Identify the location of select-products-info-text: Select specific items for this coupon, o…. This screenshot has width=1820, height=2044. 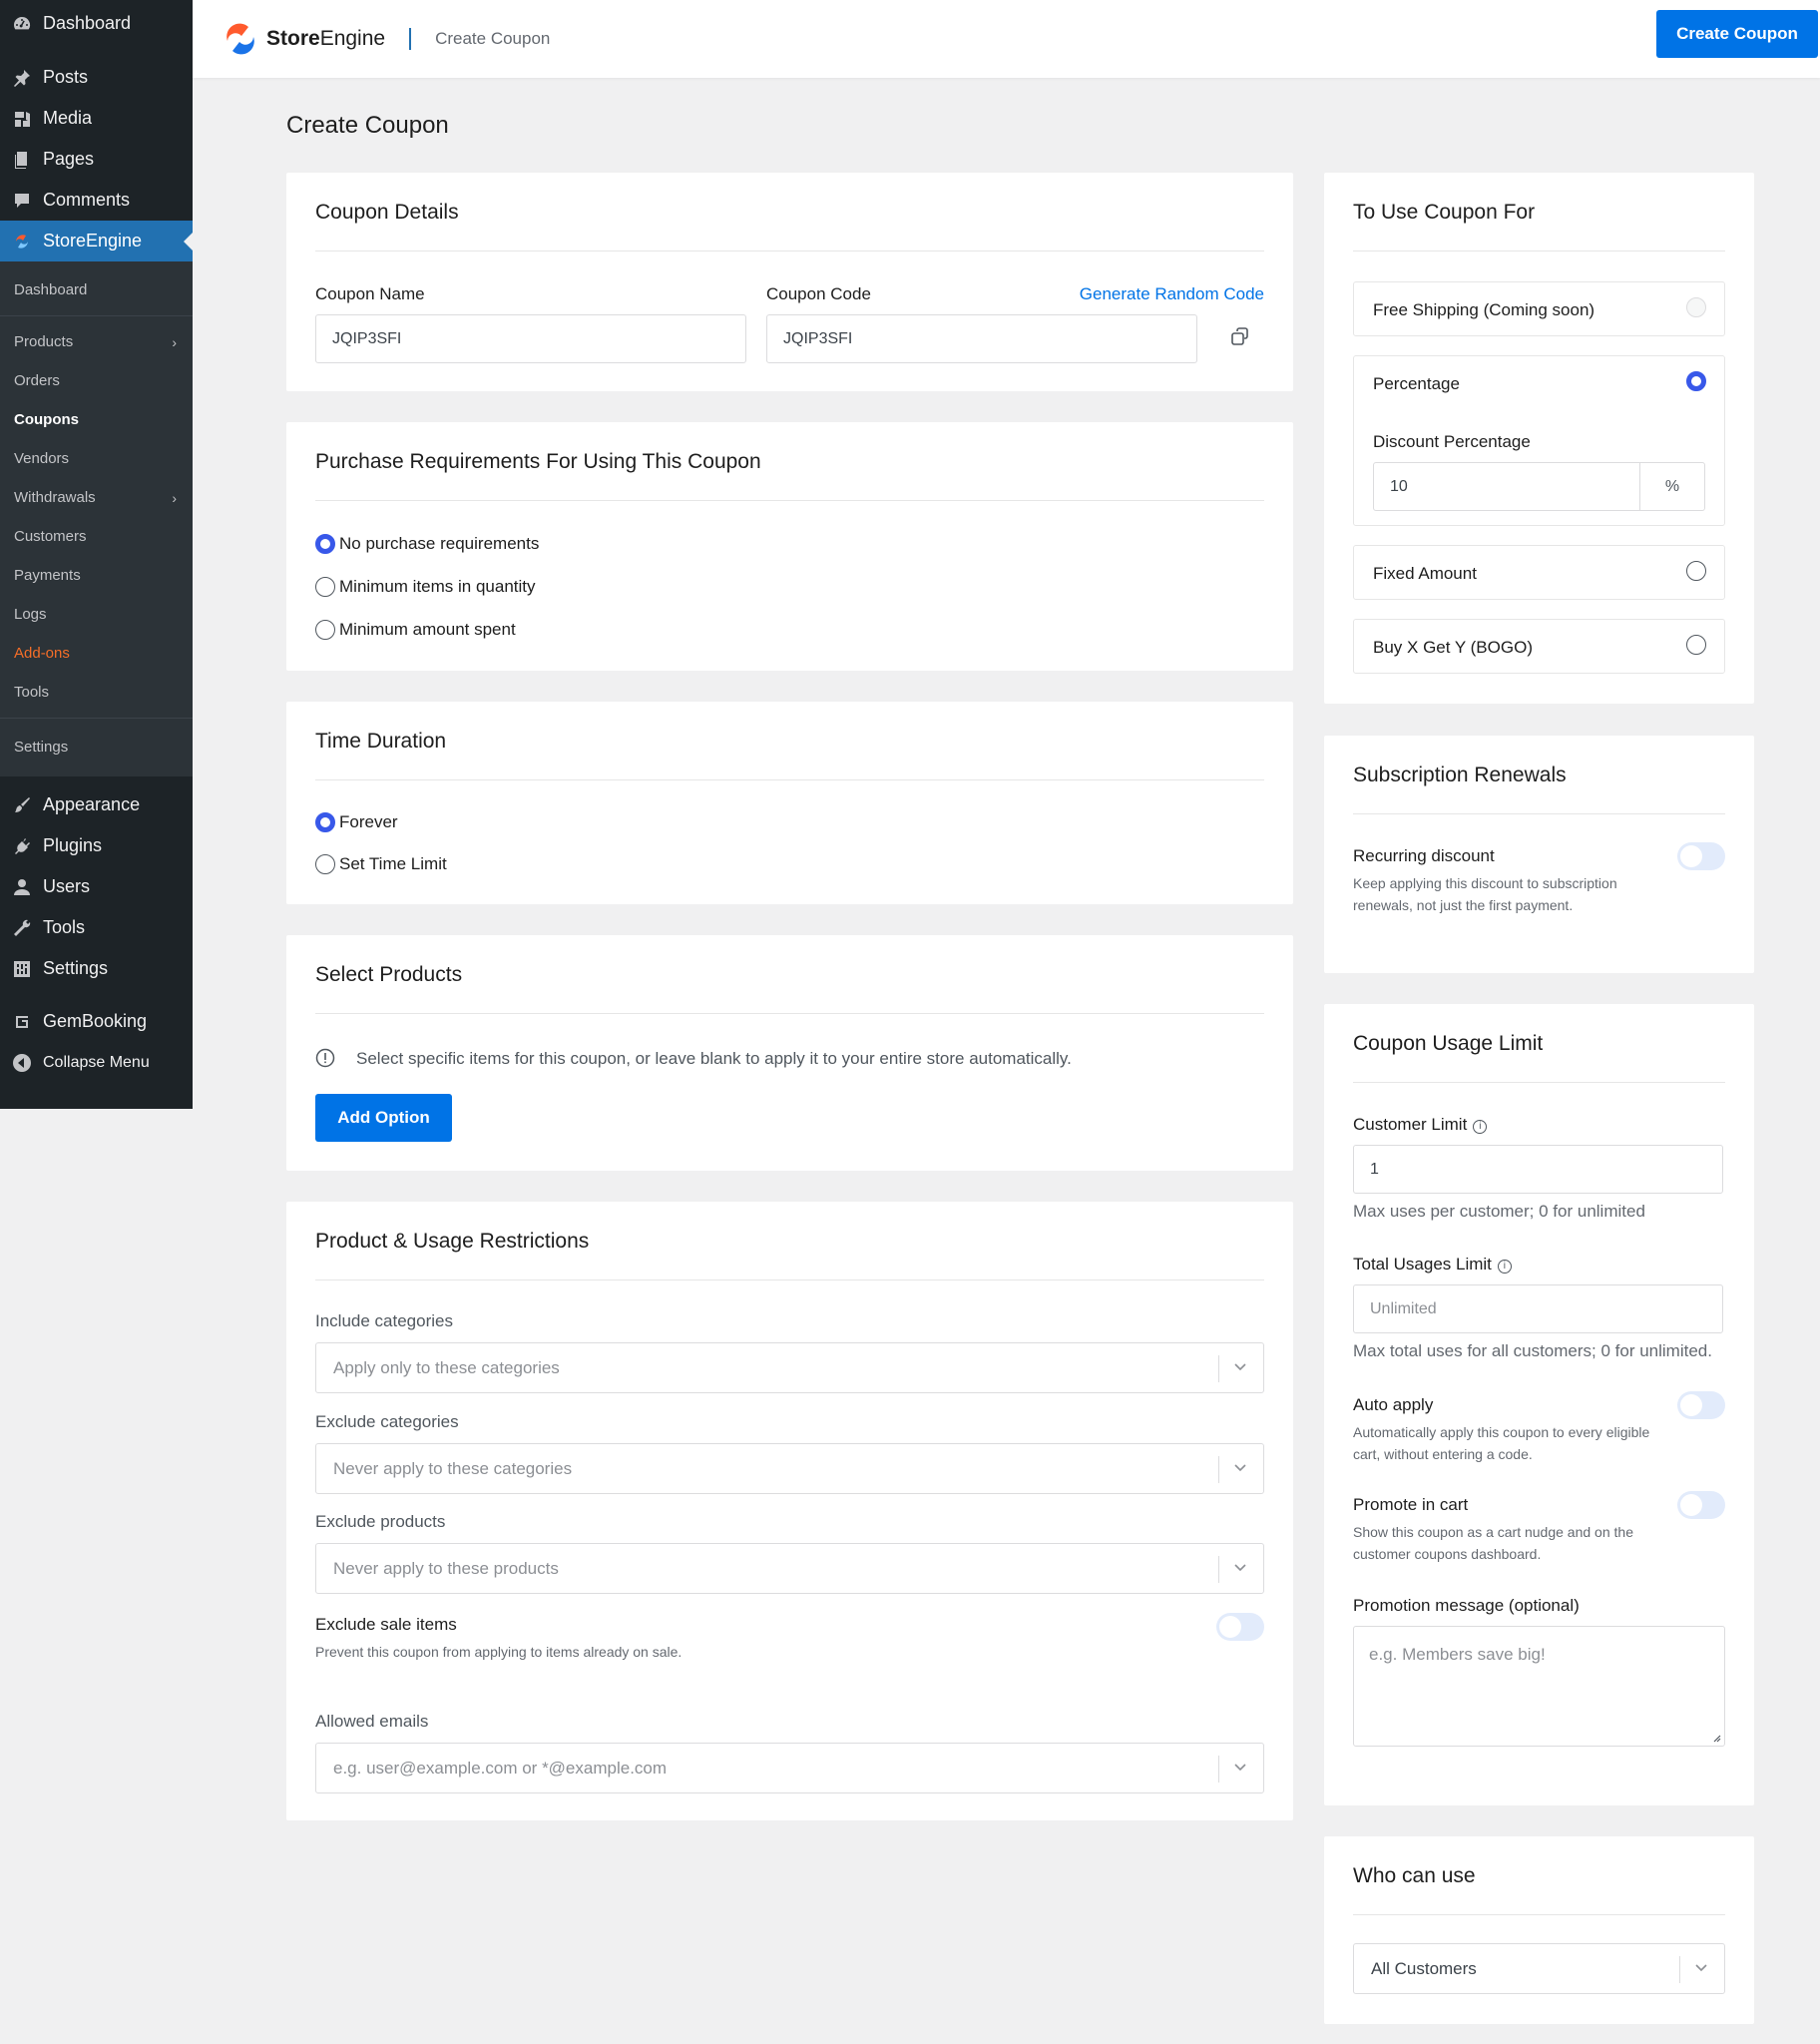
(714, 1058).